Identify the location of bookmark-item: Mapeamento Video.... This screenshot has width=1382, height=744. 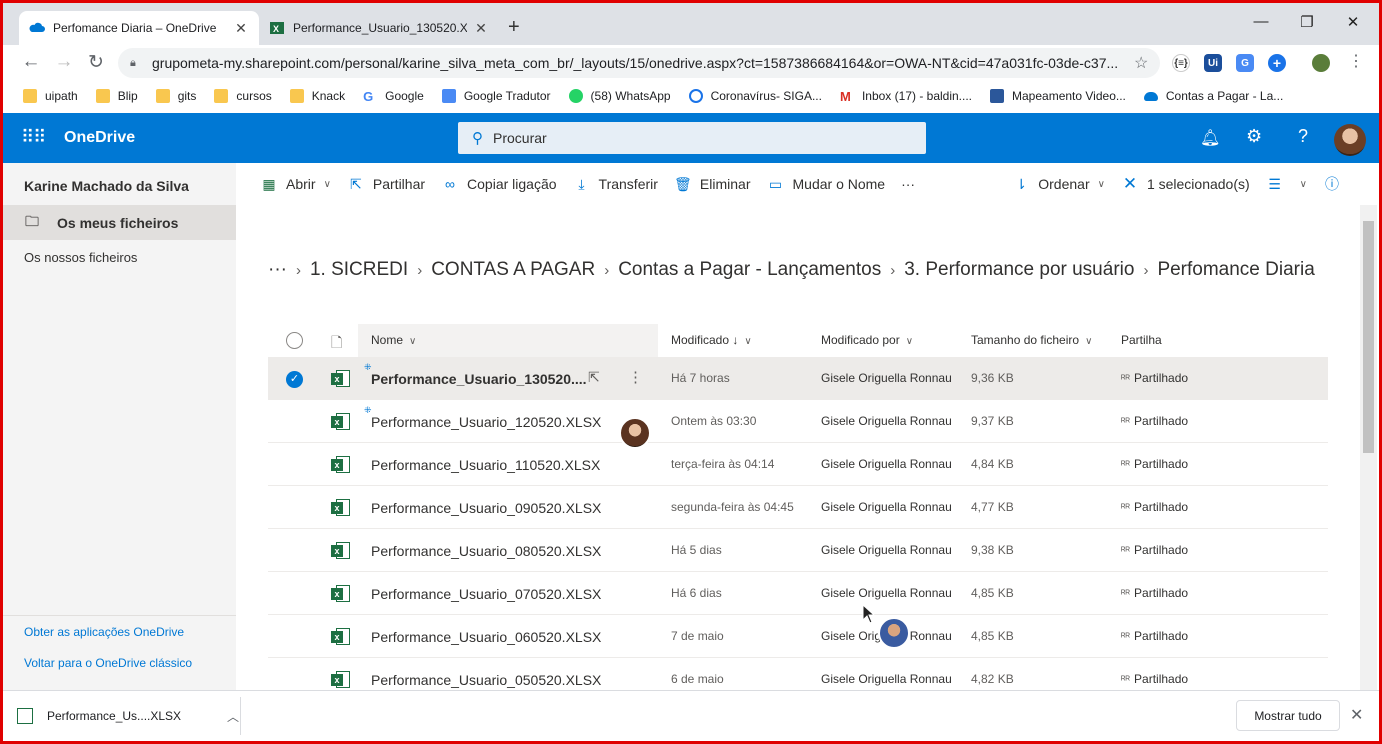
(1058, 96).